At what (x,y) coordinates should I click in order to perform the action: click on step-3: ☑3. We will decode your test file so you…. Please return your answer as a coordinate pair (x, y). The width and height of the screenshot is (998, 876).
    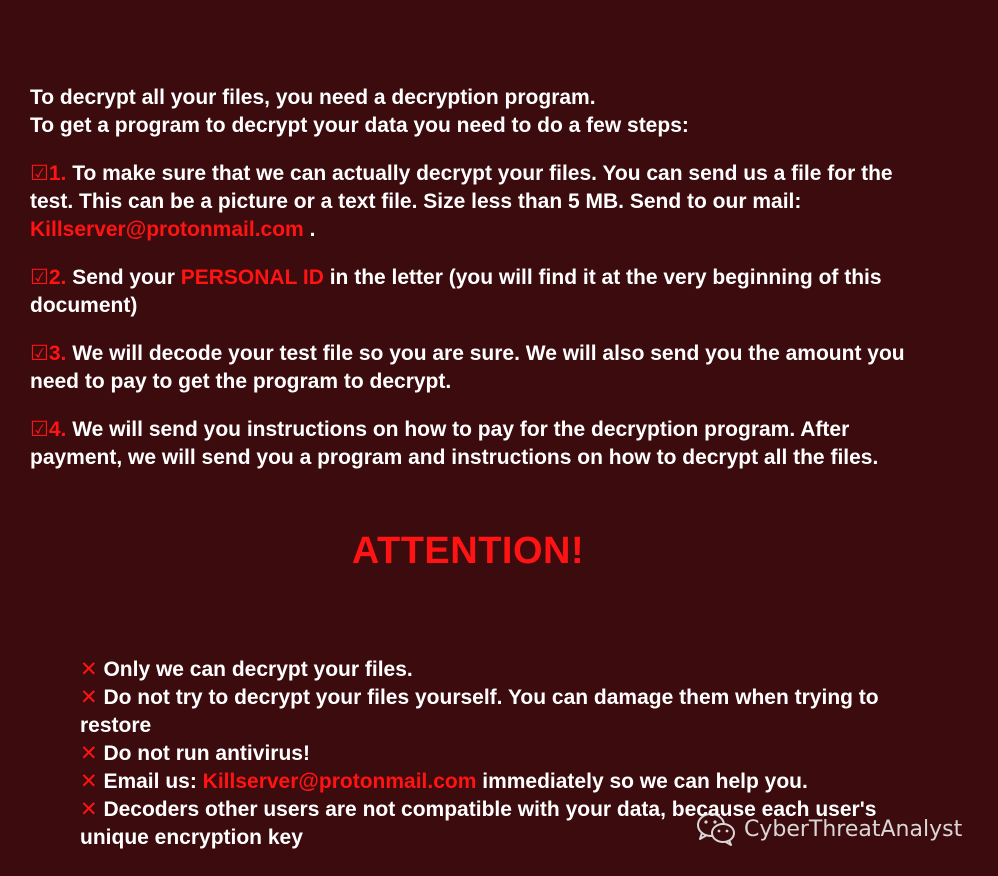
    Looking at the image, I should click on (475, 368).